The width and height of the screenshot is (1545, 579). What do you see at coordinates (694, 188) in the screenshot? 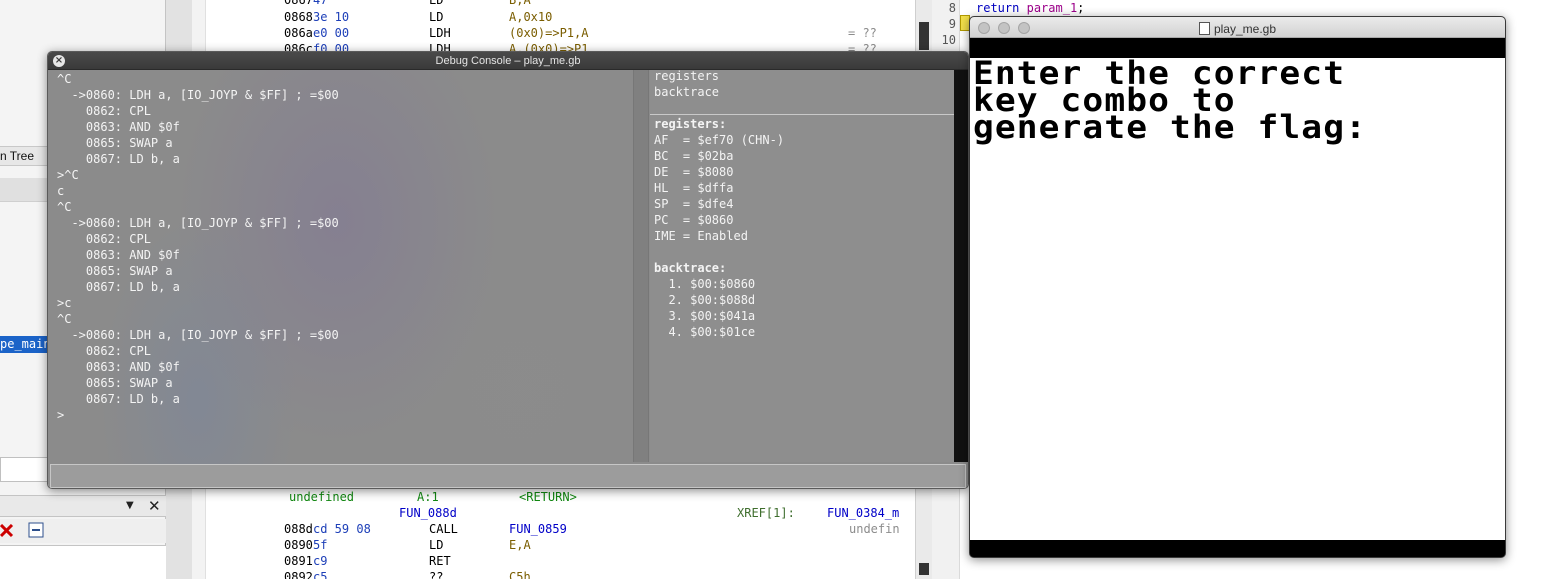
I see `register-line: HL = $dffa` at bounding box center [694, 188].